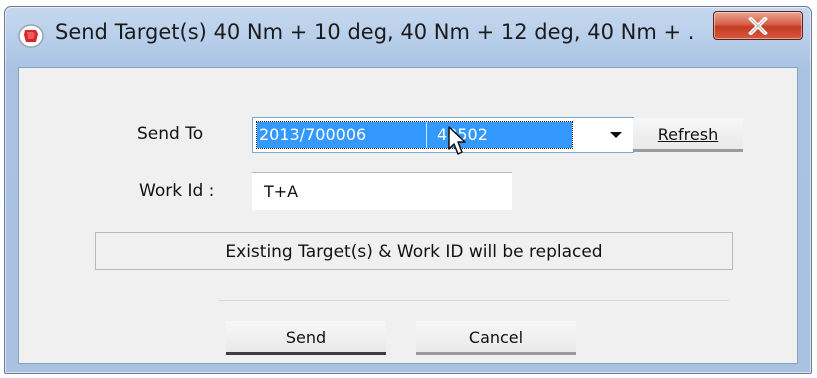 Image resolution: width=817 pixels, height=378 pixels. Describe the element at coordinates (426, 135) in the screenshot. I see `column-divider` at that location.